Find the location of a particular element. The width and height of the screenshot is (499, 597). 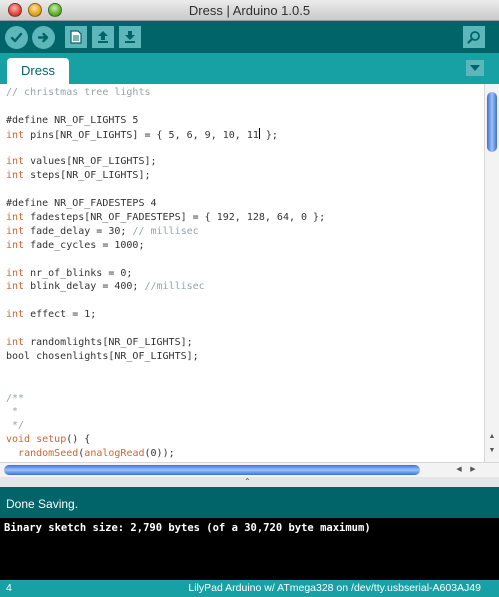

checkmark-icon is located at coordinates (16, 37).